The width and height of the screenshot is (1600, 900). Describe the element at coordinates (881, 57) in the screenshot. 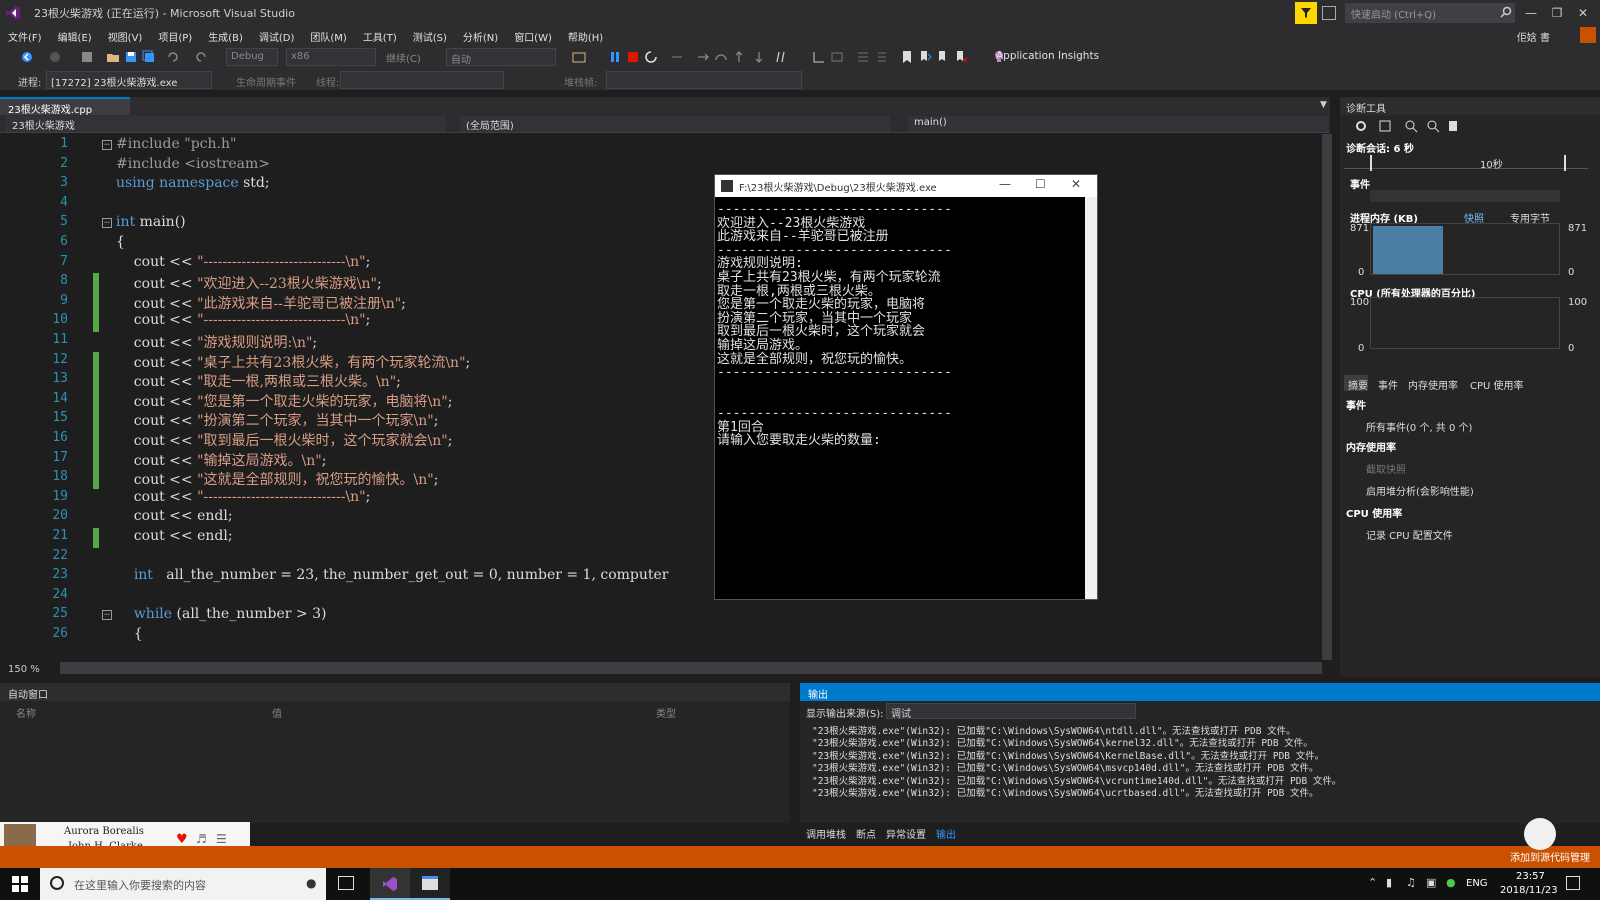

I see `uncomment-icon` at that location.